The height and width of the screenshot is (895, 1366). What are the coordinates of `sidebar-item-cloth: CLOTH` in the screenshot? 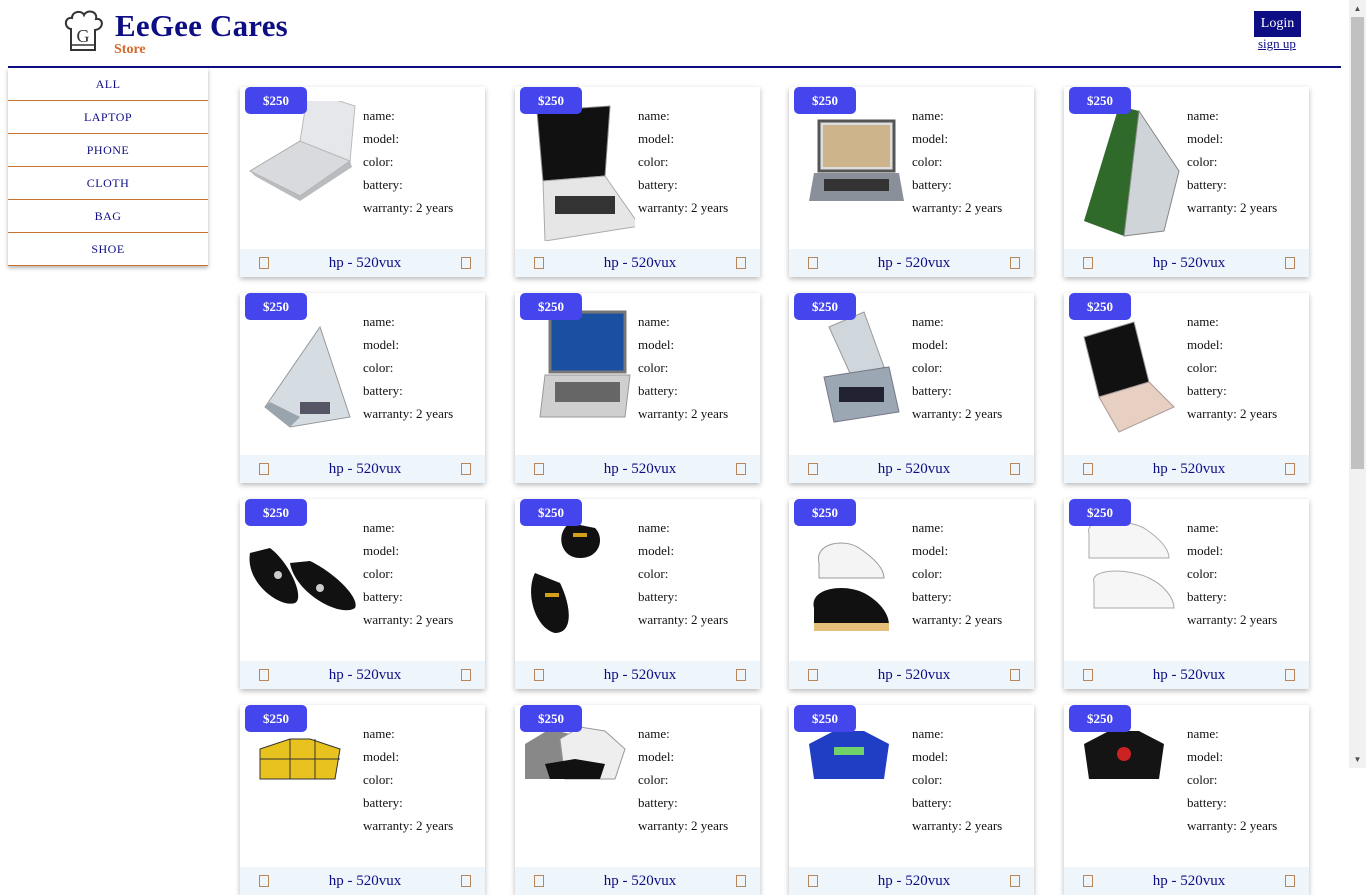 It's located at (108, 183).